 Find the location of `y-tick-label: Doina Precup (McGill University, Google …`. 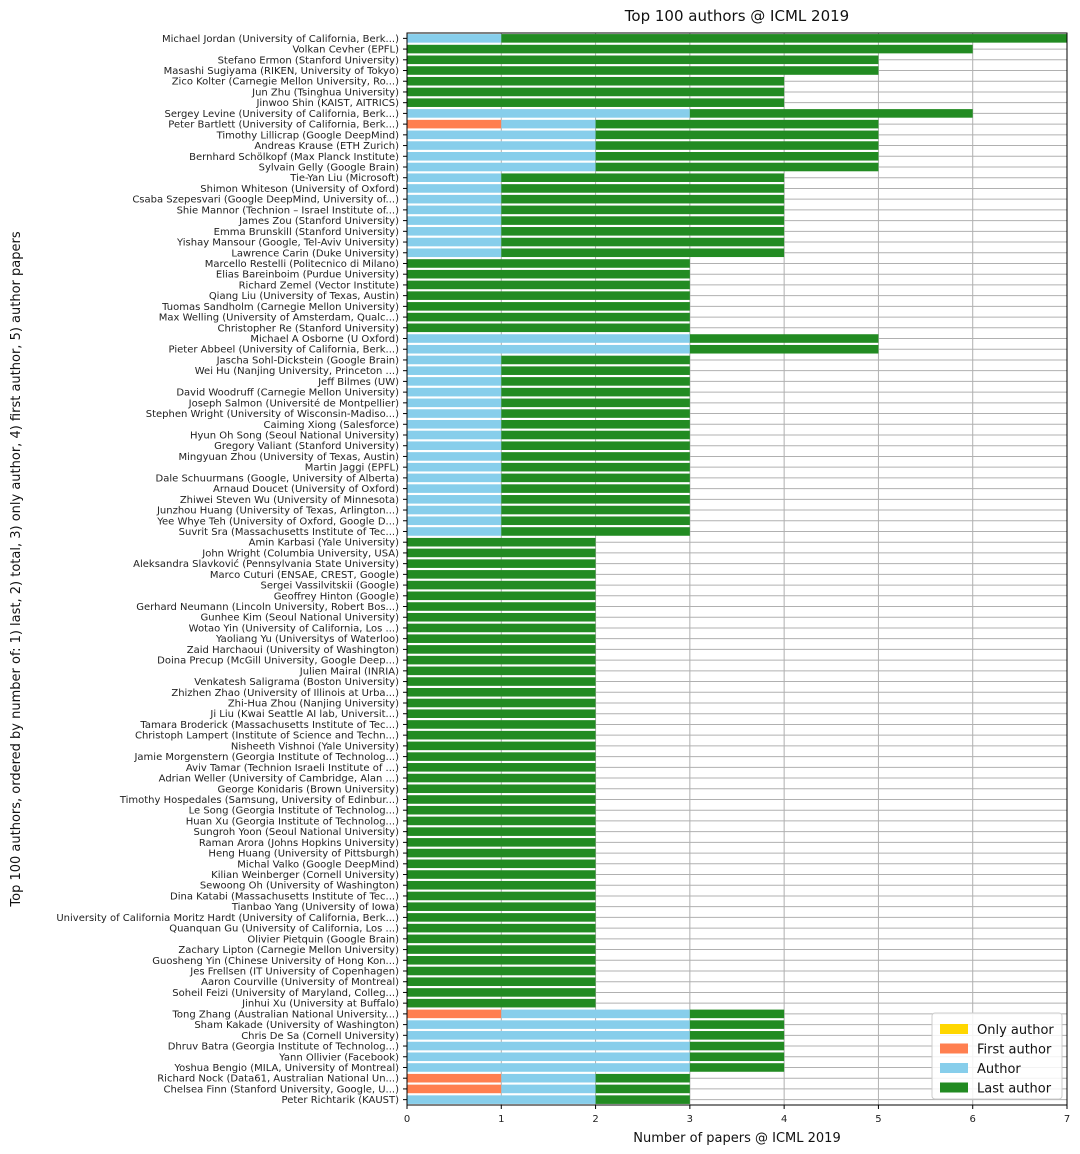

y-tick-label: Doina Precup (McGill University, Google … is located at coordinates (278, 661).